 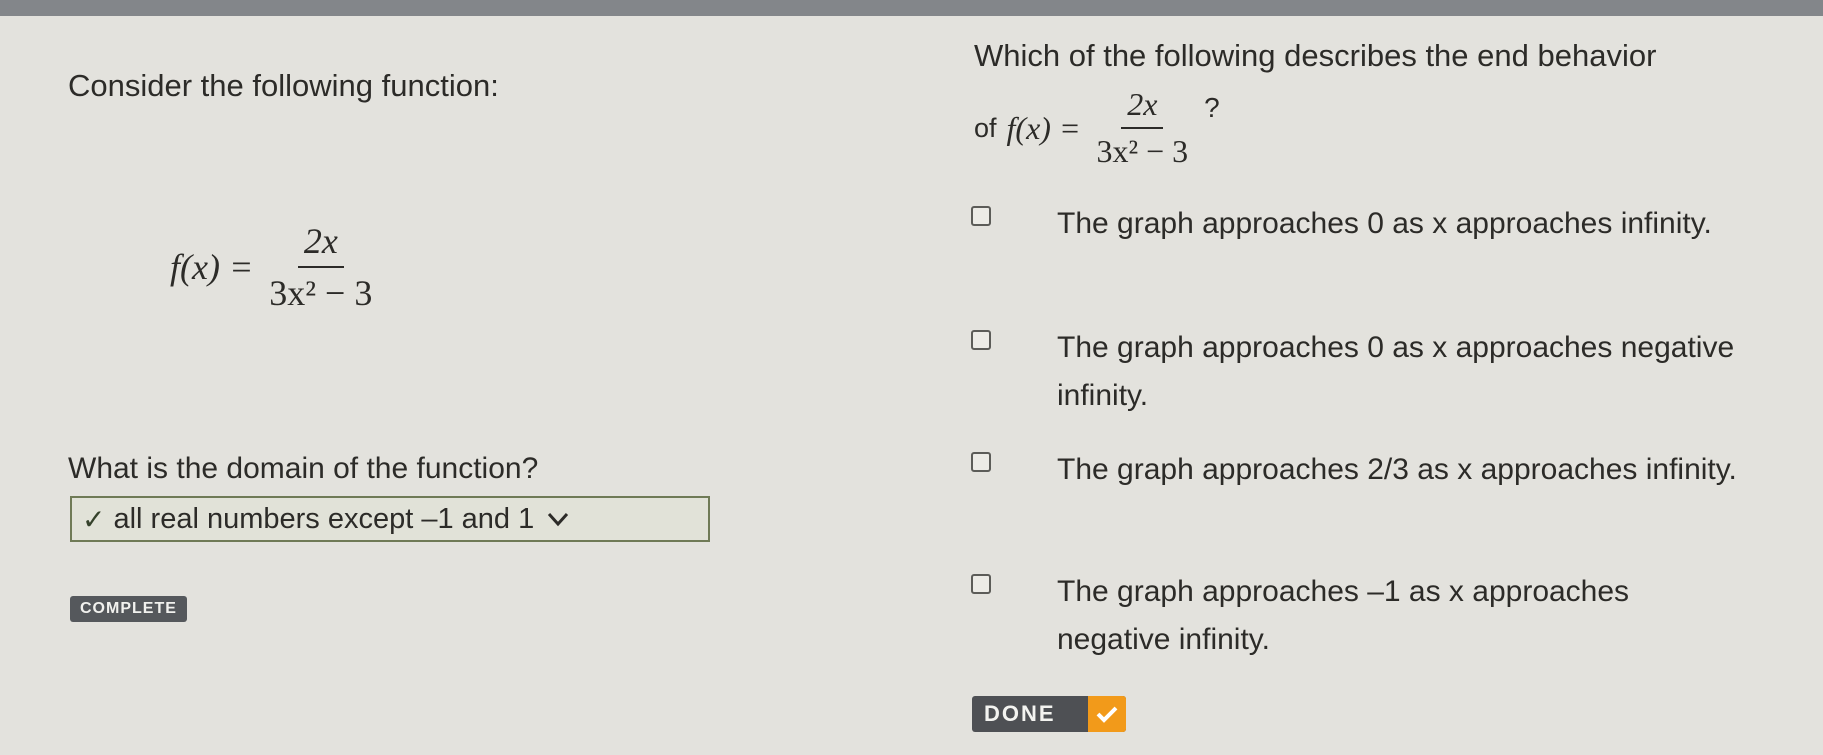 I want to click on question-function: f(x) = 2x 3x² − 3, so click(x=1101, y=128).